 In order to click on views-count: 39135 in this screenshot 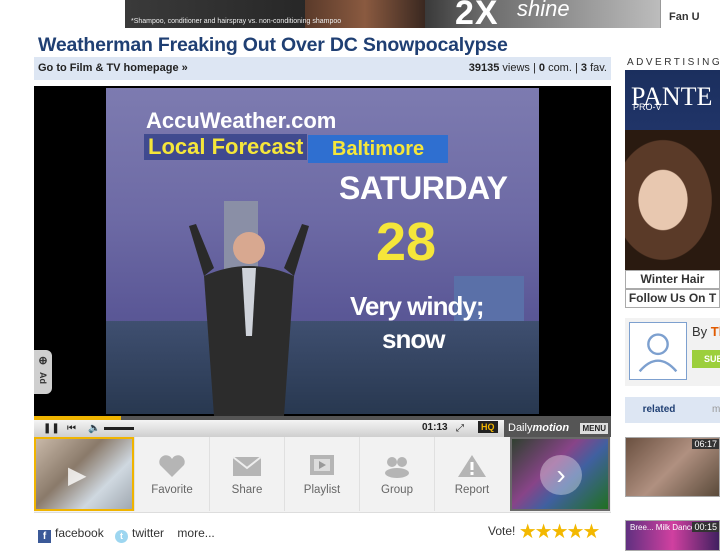, I will do `click(484, 68)`.